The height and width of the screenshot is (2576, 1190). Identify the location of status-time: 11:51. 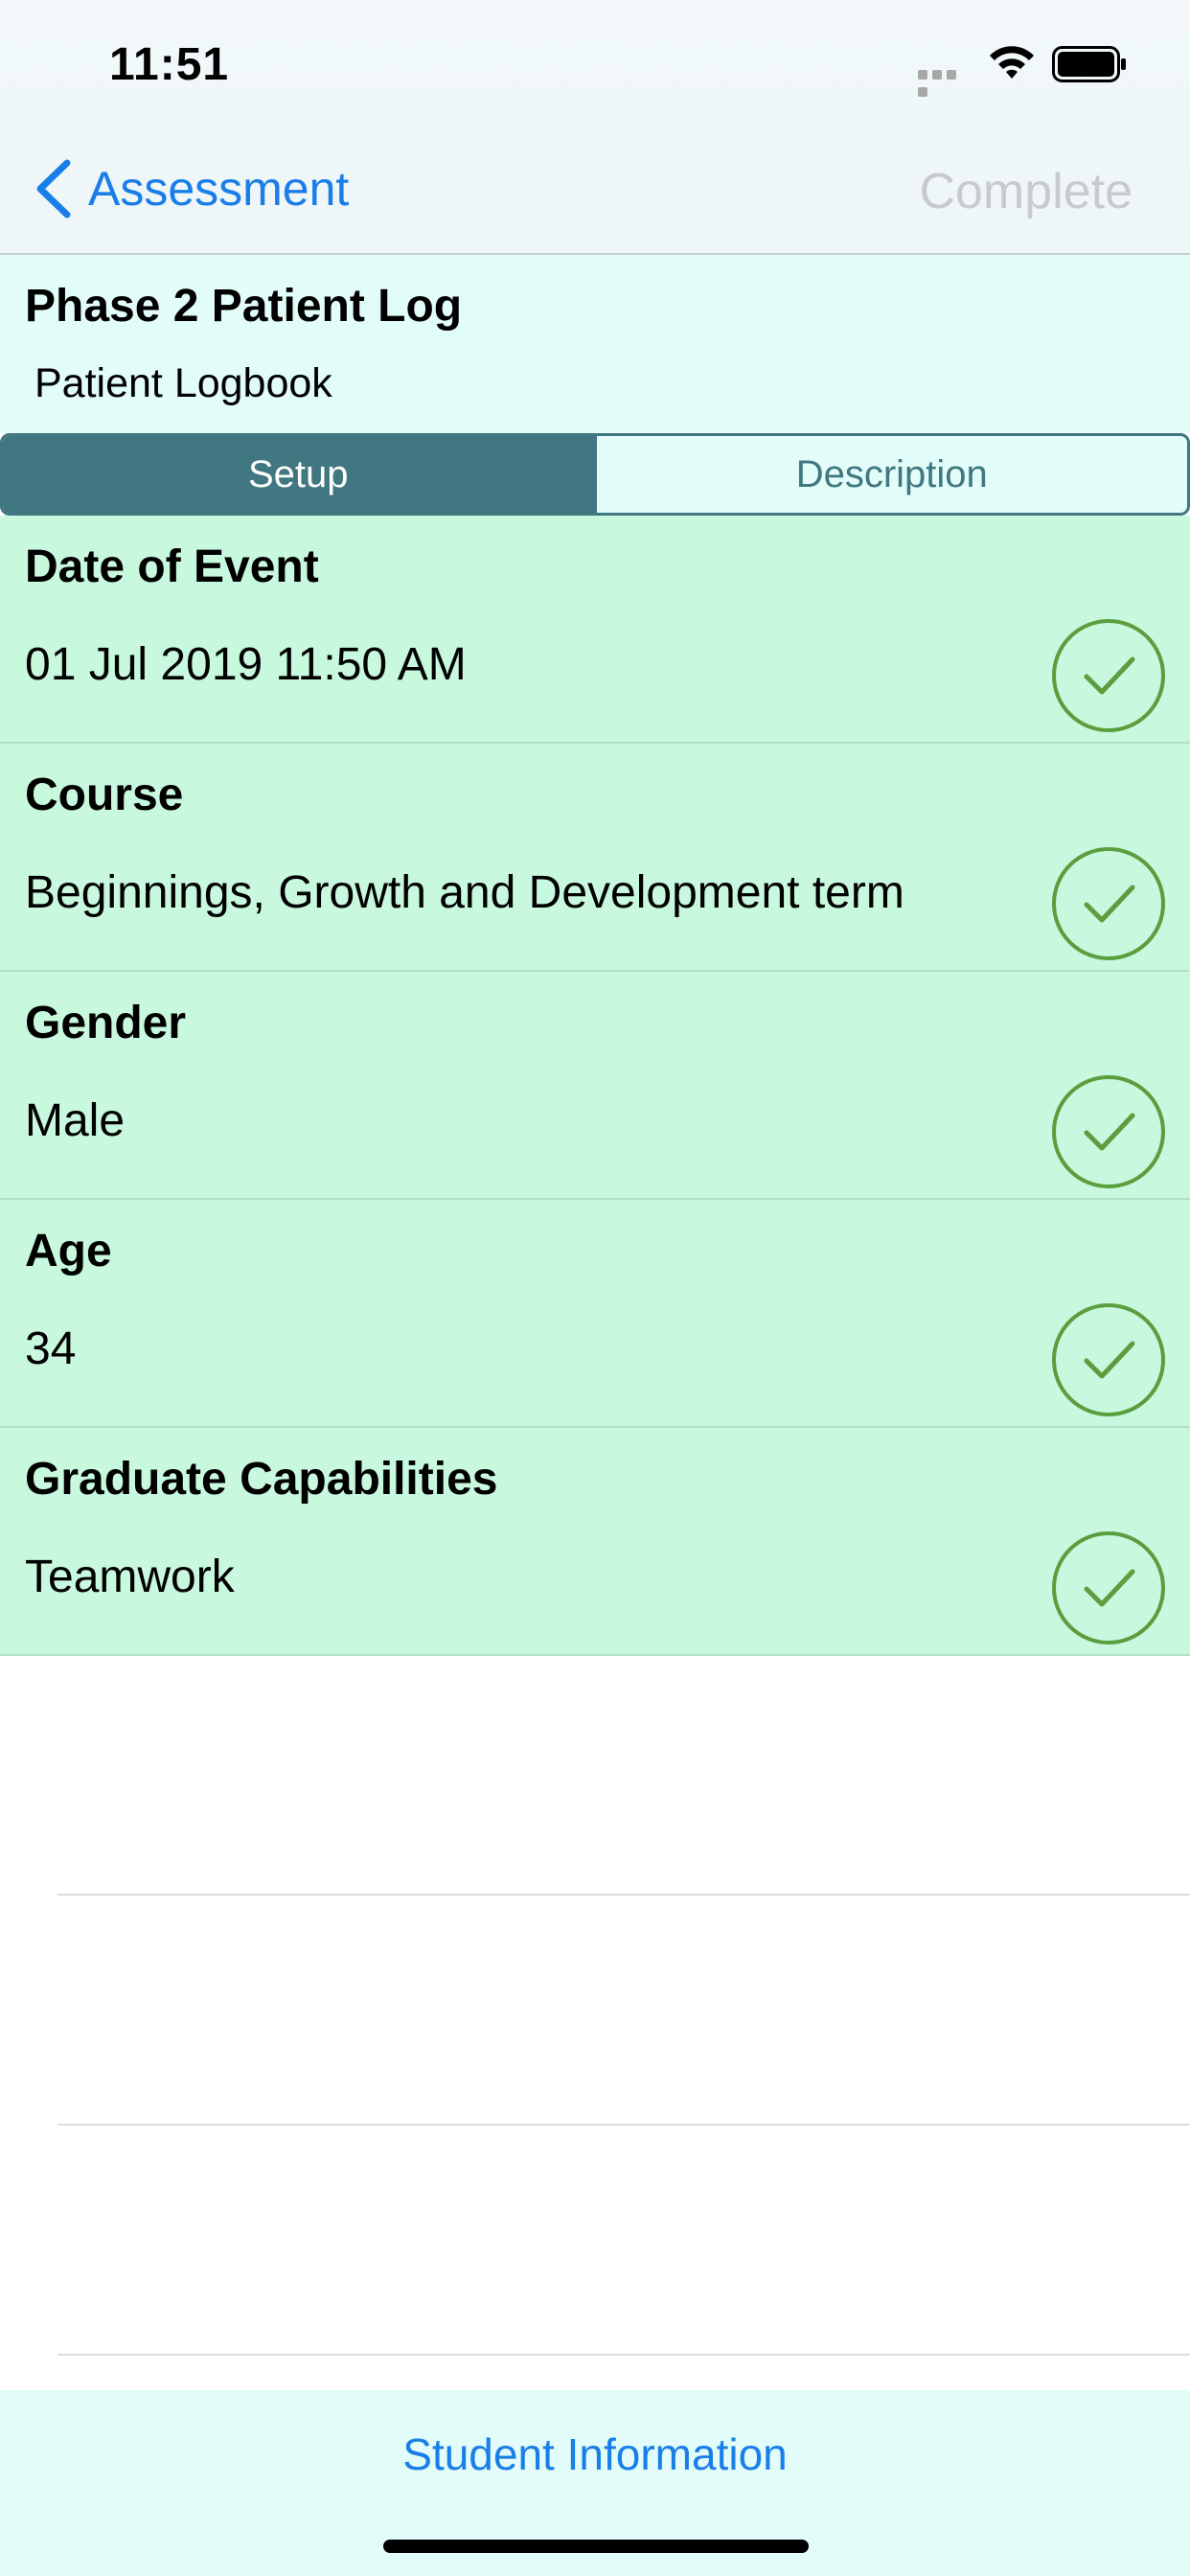
(170, 64).